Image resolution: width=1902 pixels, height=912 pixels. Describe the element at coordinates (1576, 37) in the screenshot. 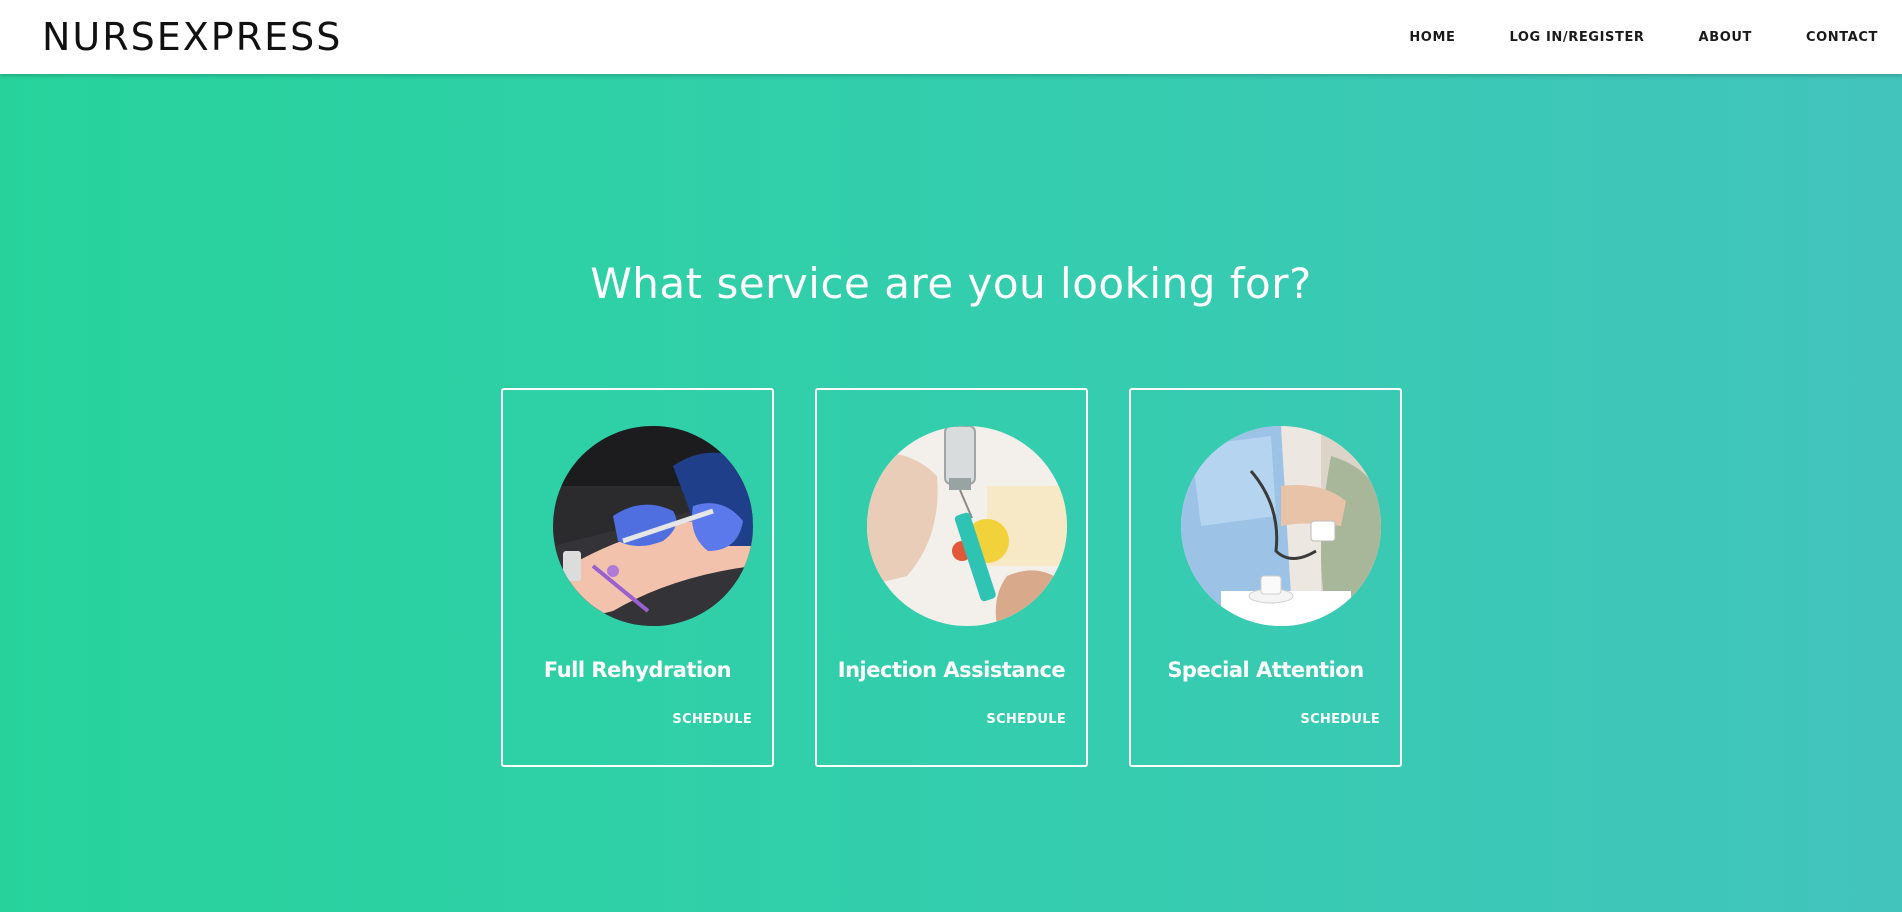

I see `nav-login-register-link: LOG IN/REGISTER` at that location.